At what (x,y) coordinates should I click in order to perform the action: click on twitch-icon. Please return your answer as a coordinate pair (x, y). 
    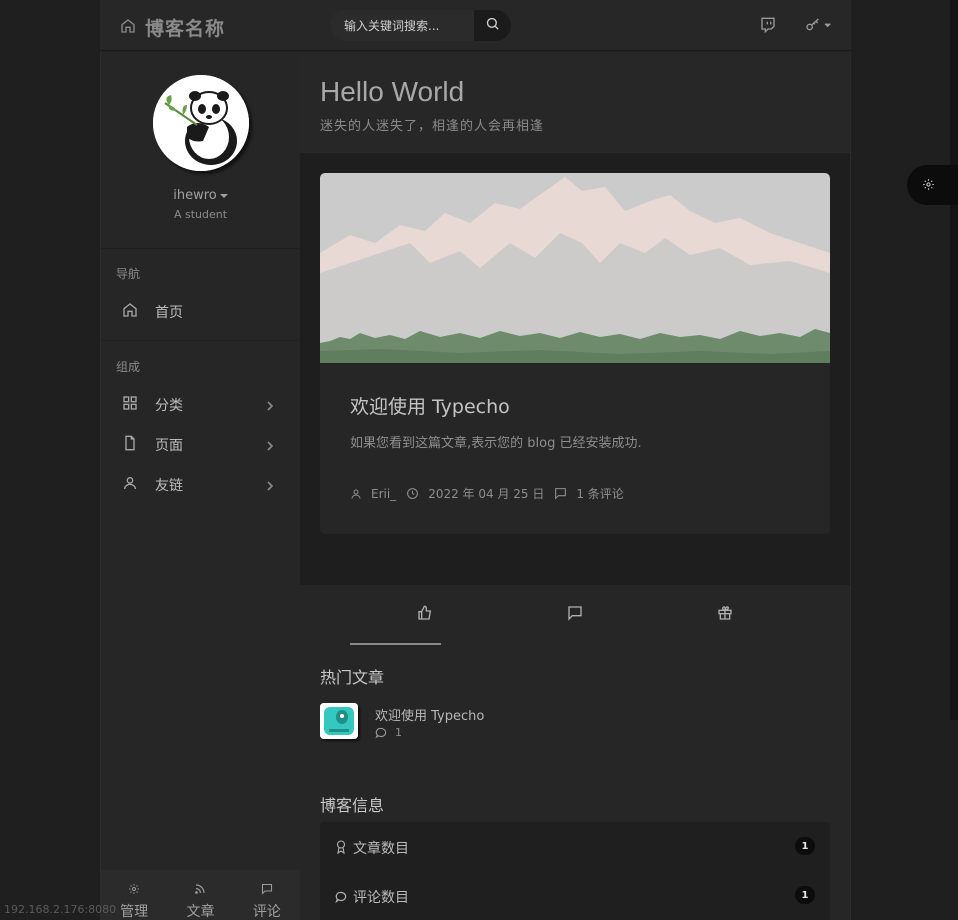
    Looking at the image, I should click on (768, 27).